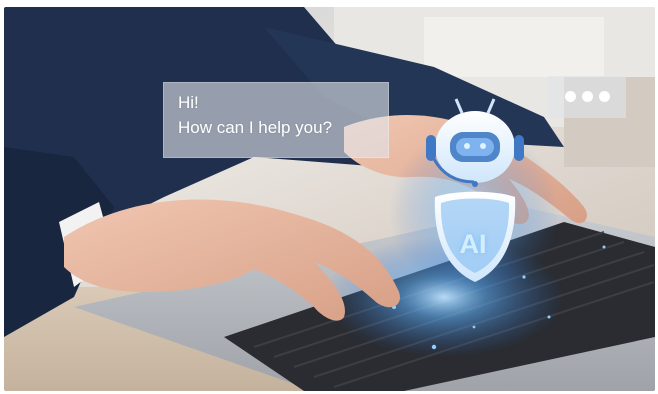 The image size is (658, 394). I want to click on chat-message-bubble: Hi! How can I help you?, so click(276, 120).